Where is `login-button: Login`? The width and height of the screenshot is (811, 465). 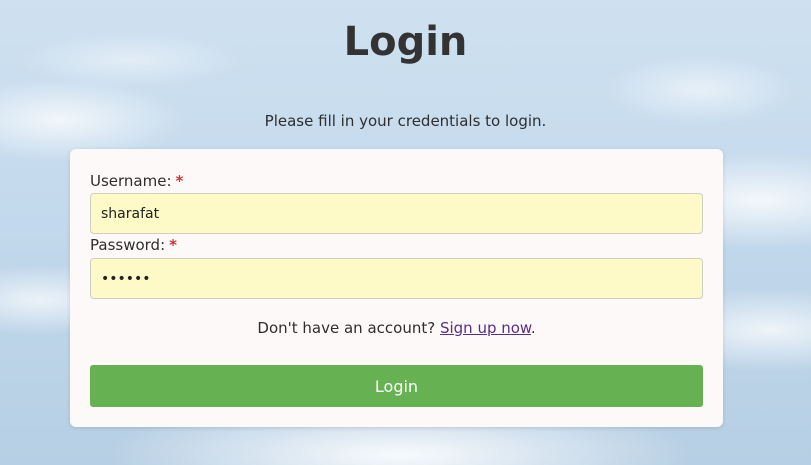
login-button: Login is located at coordinates (396, 386).